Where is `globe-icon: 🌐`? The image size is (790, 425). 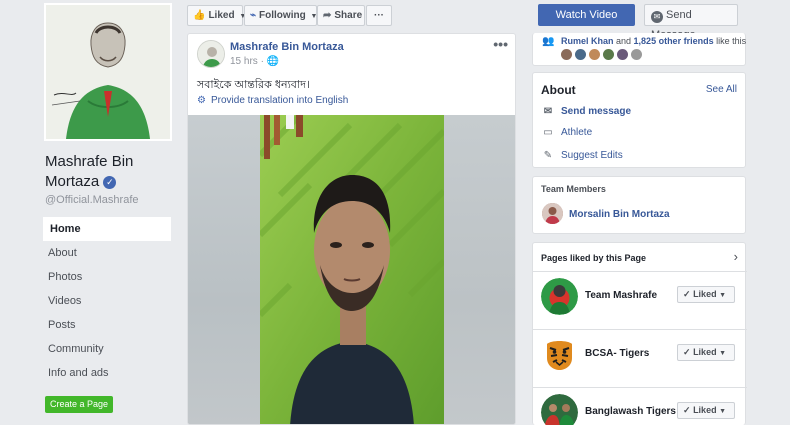
globe-icon: 🌐 is located at coordinates (273, 61).